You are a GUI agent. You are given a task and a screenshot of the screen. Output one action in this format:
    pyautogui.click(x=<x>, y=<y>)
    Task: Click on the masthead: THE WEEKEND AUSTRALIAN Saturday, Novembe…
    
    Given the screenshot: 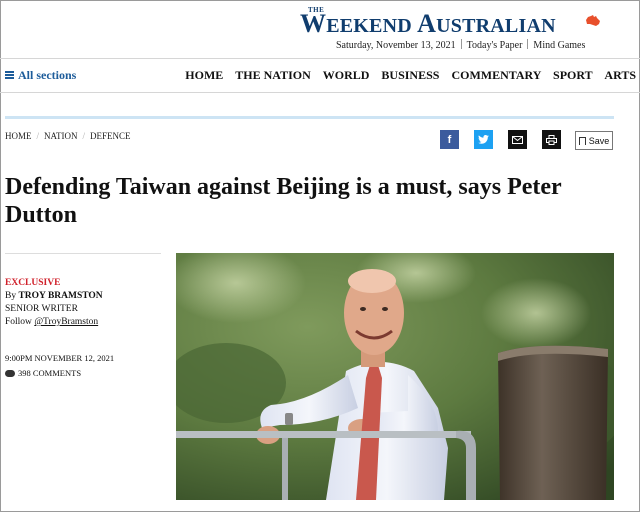 What is the action you would take?
    pyautogui.click(x=320, y=29)
    